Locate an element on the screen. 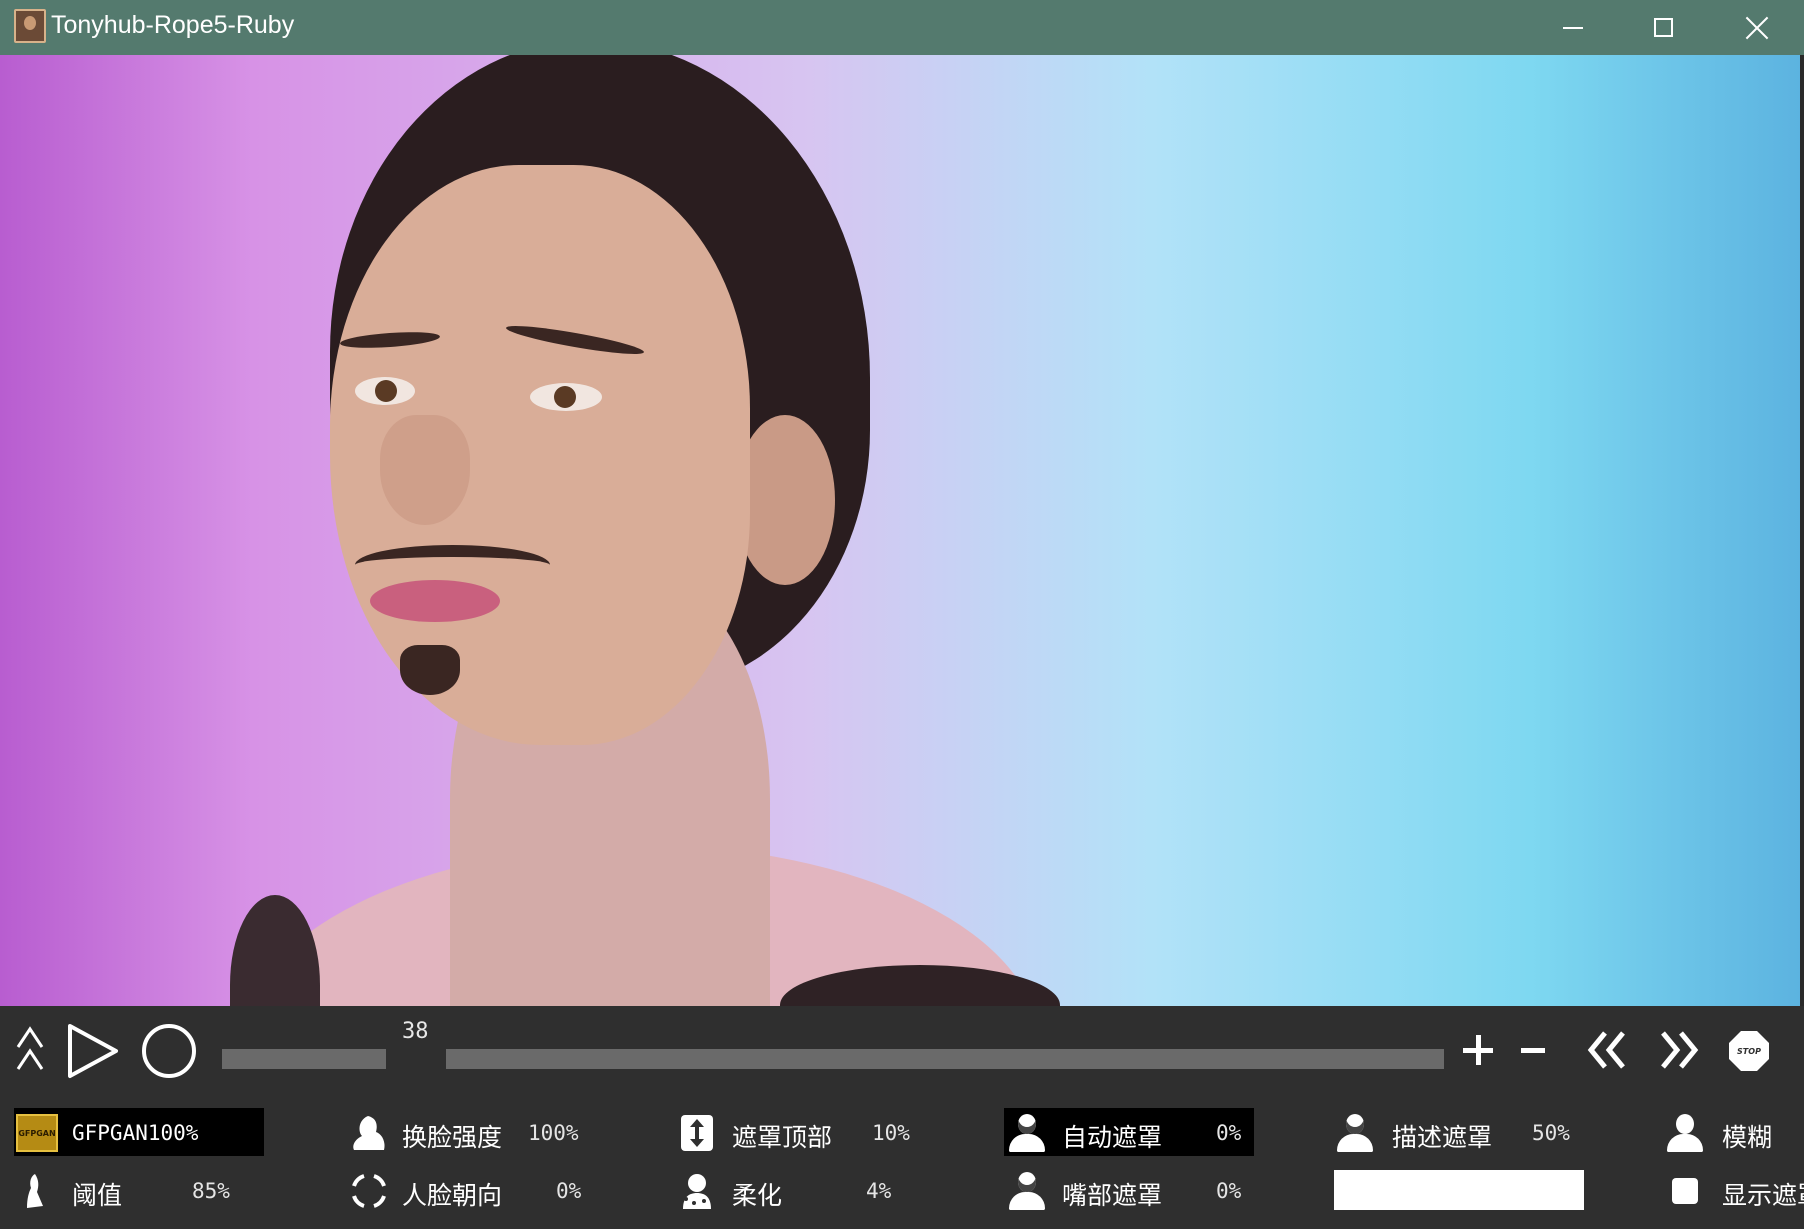 Image resolution: width=1804 pixels, height=1229 pixels. maximize-button is located at coordinates (1663, 27).